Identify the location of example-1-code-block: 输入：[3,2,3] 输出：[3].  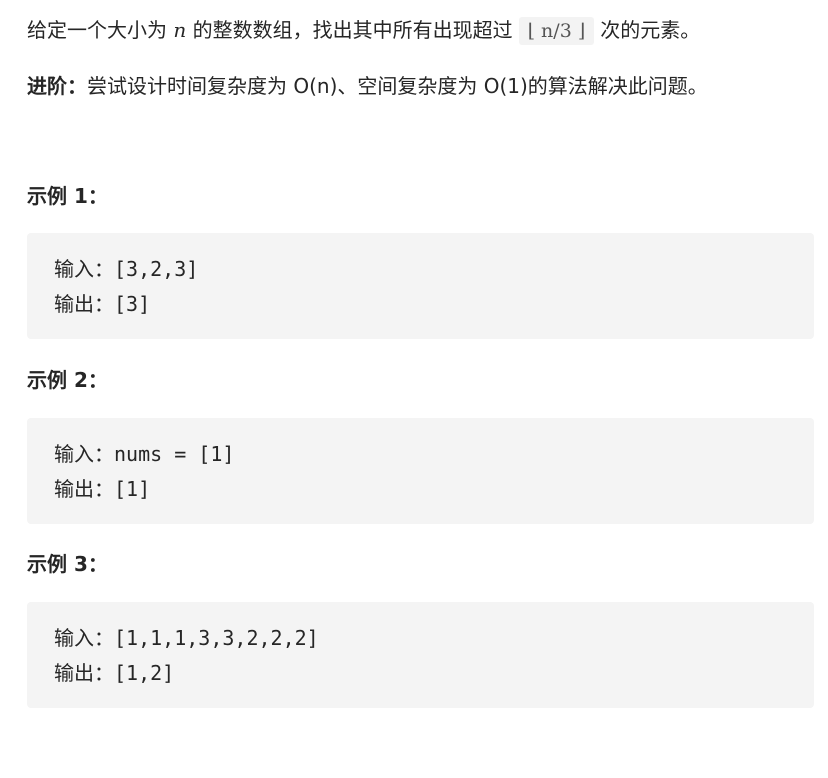
(420, 286).